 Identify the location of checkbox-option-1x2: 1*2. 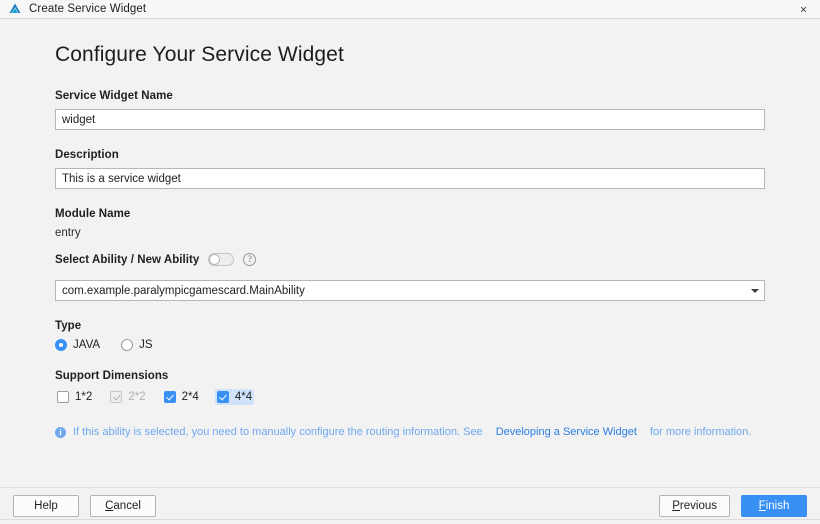
(74, 397).